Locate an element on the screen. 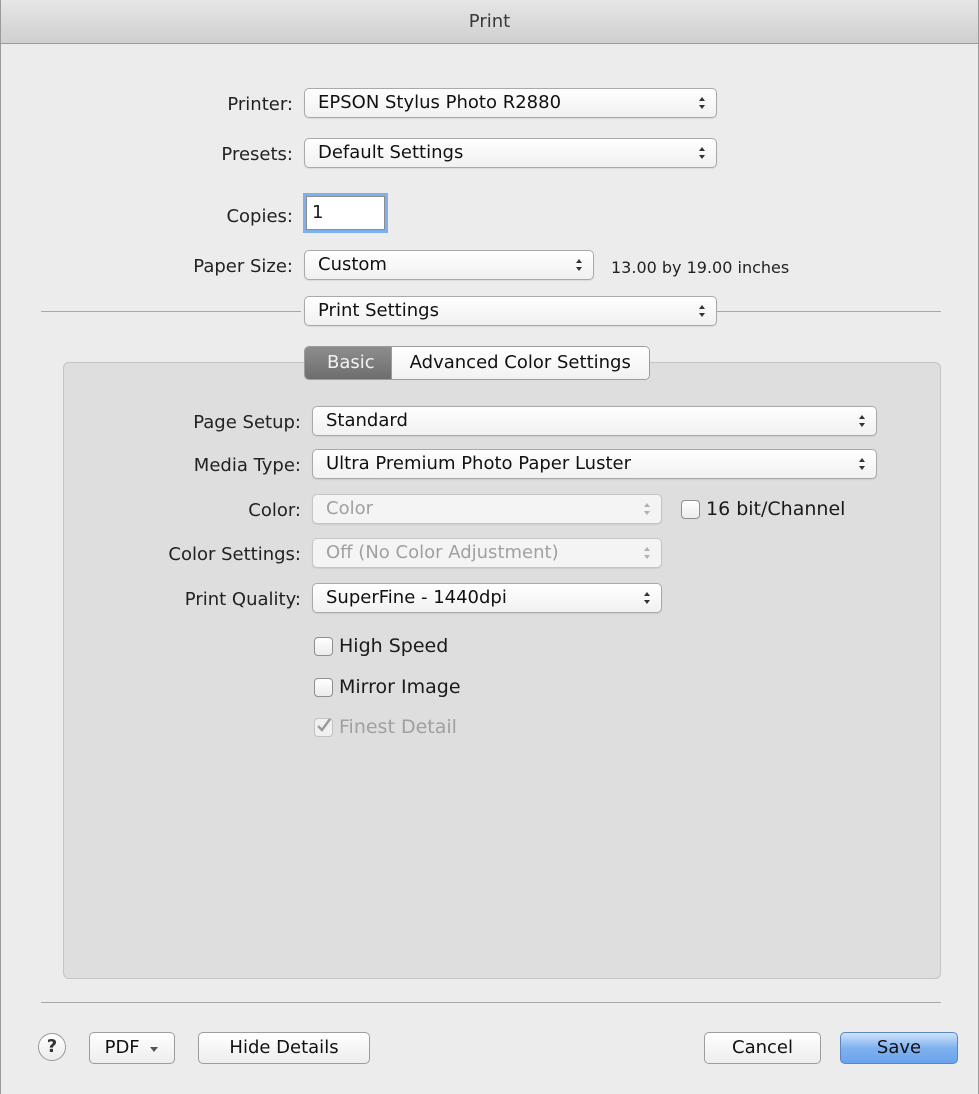 The image size is (979, 1094). presets-popup: Default Settings is located at coordinates (510, 153).